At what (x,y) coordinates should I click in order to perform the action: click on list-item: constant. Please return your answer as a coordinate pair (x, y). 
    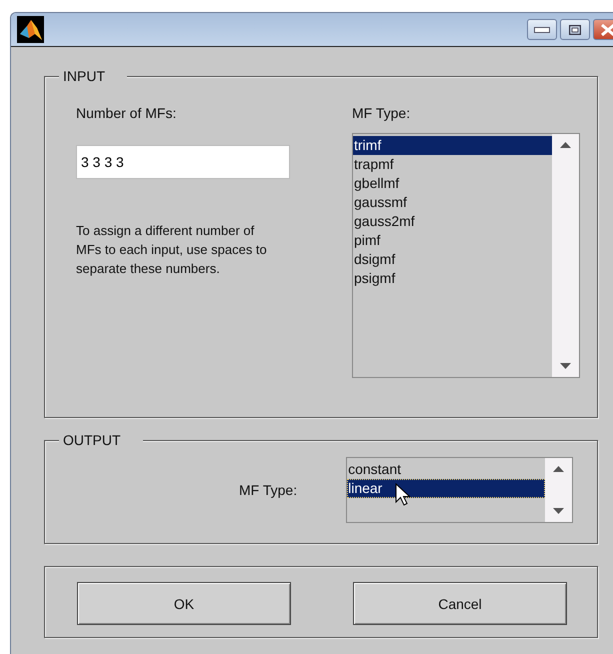
    Looking at the image, I should click on (446, 469).